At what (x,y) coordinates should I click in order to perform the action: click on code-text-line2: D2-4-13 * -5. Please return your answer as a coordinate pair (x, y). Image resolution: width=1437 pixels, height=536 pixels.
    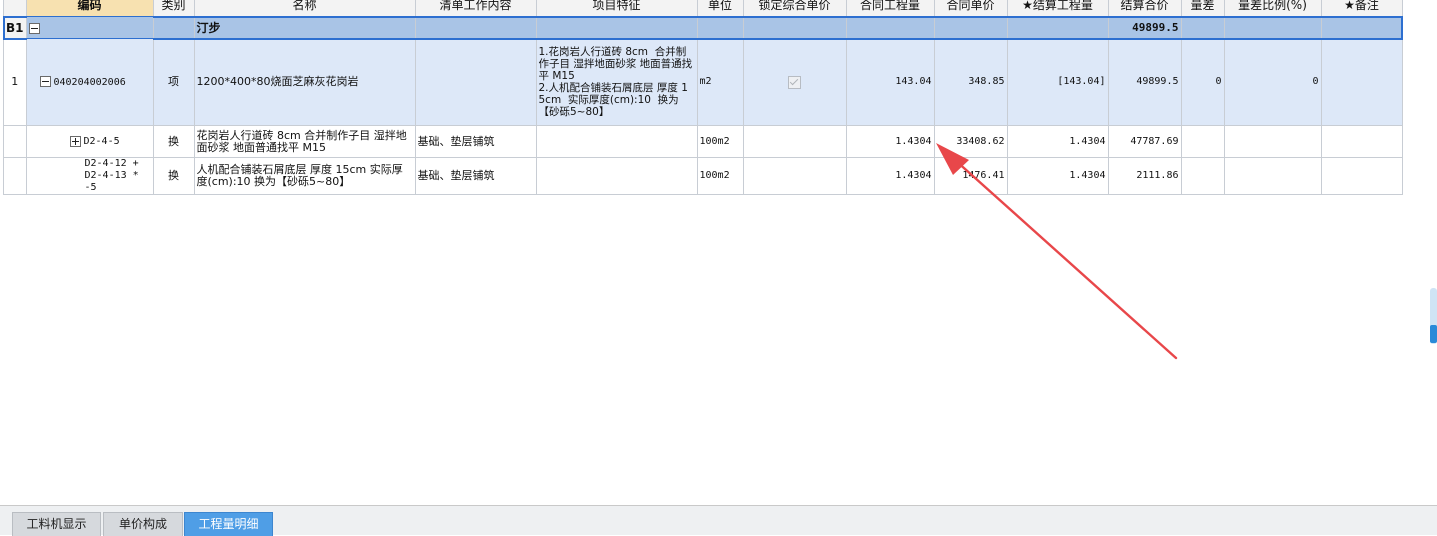
    Looking at the image, I should click on (111, 181).